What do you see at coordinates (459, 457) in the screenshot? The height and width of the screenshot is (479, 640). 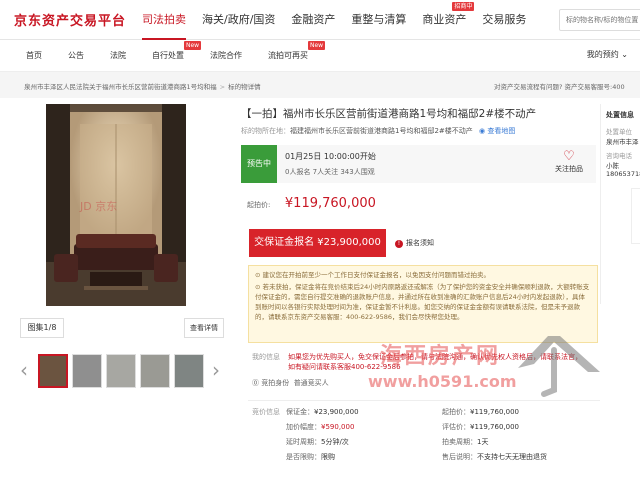 I see `field-key: 售后说明：` at bounding box center [459, 457].